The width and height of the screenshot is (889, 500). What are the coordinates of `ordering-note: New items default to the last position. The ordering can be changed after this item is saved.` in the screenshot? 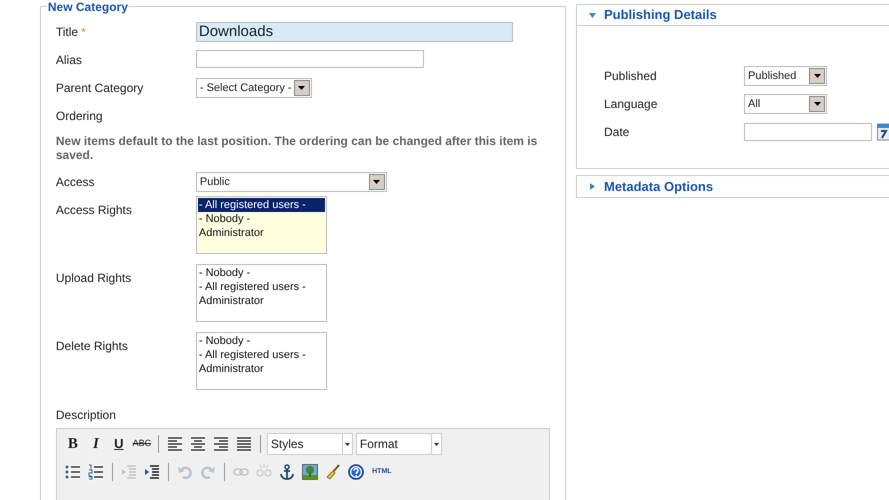 It's located at (297, 148).